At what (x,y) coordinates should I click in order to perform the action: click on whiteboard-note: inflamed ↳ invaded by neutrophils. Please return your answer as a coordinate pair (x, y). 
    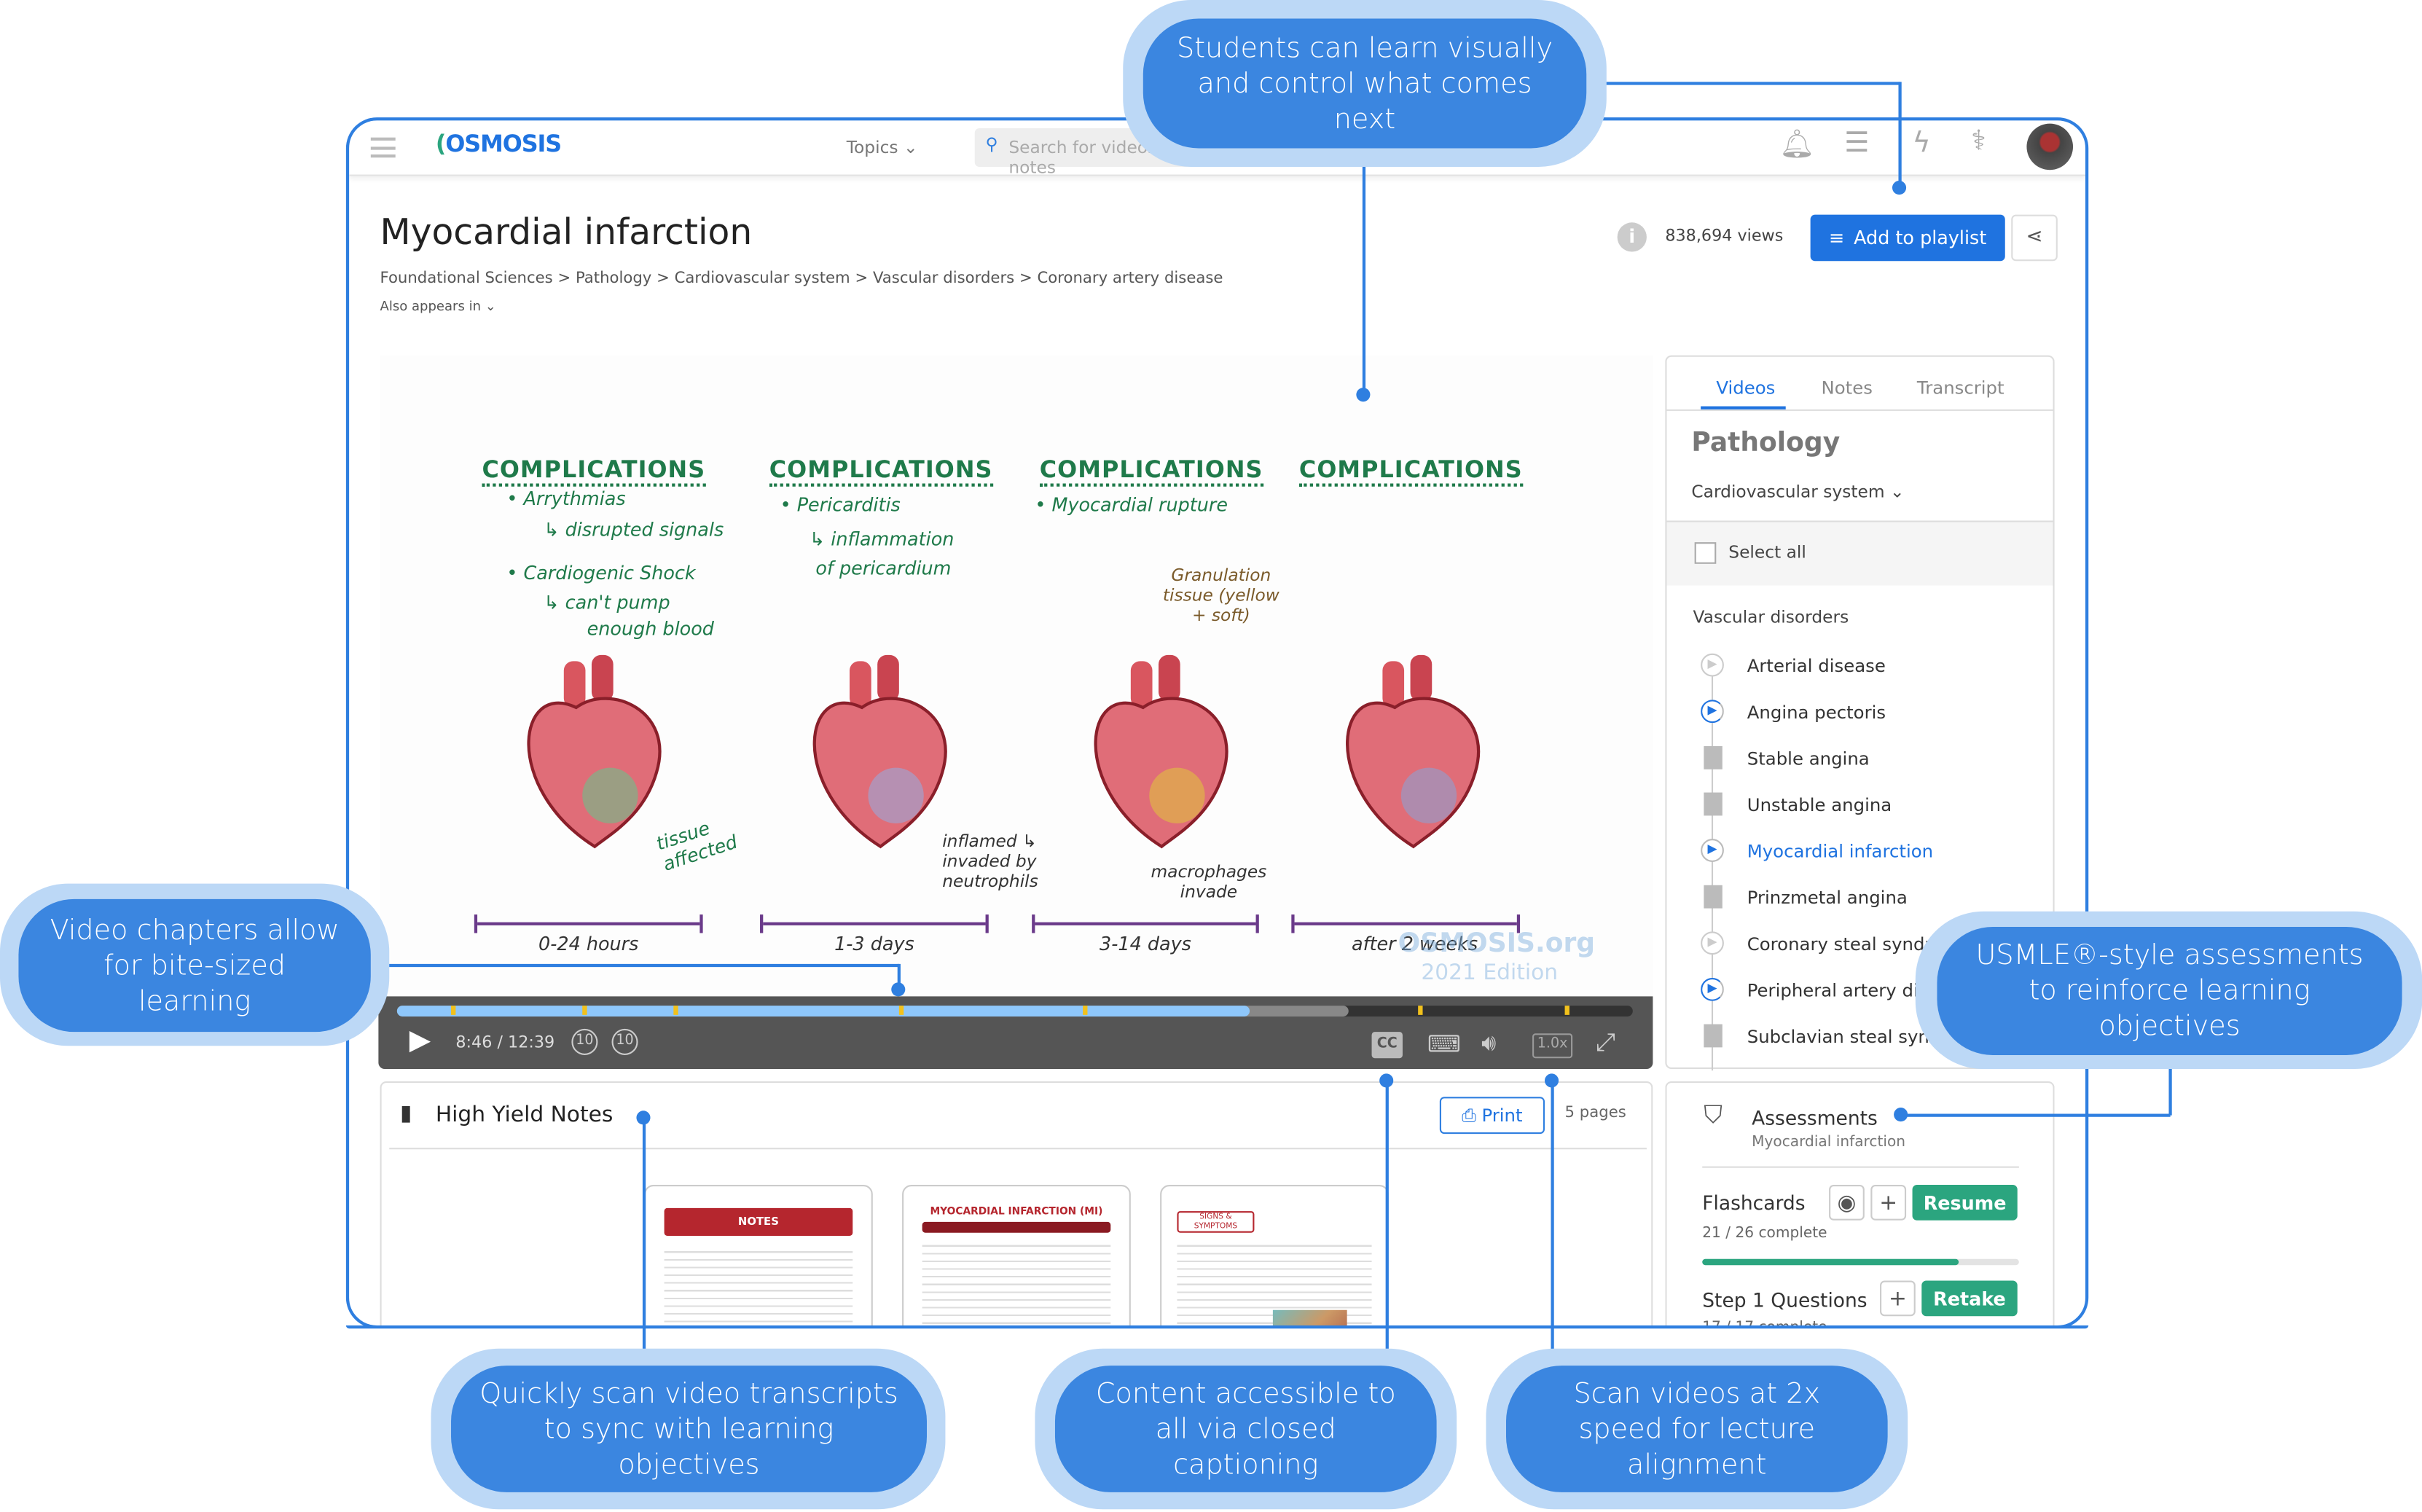
    Looking at the image, I should click on (990, 861).